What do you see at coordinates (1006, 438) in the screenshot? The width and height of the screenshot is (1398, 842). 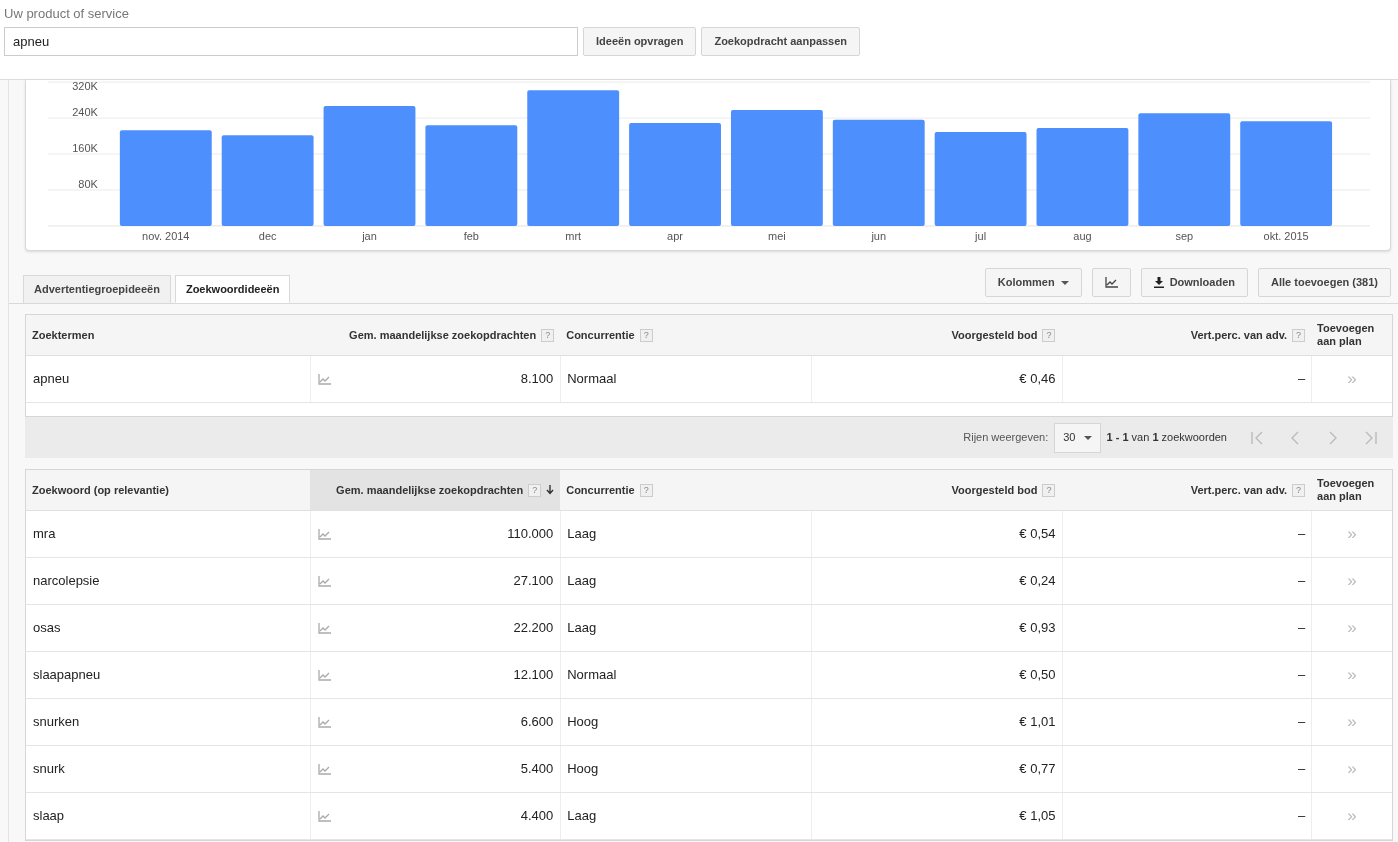 I see `rows-label: Rijen weergeven:` at bounding box center [1006, 438].